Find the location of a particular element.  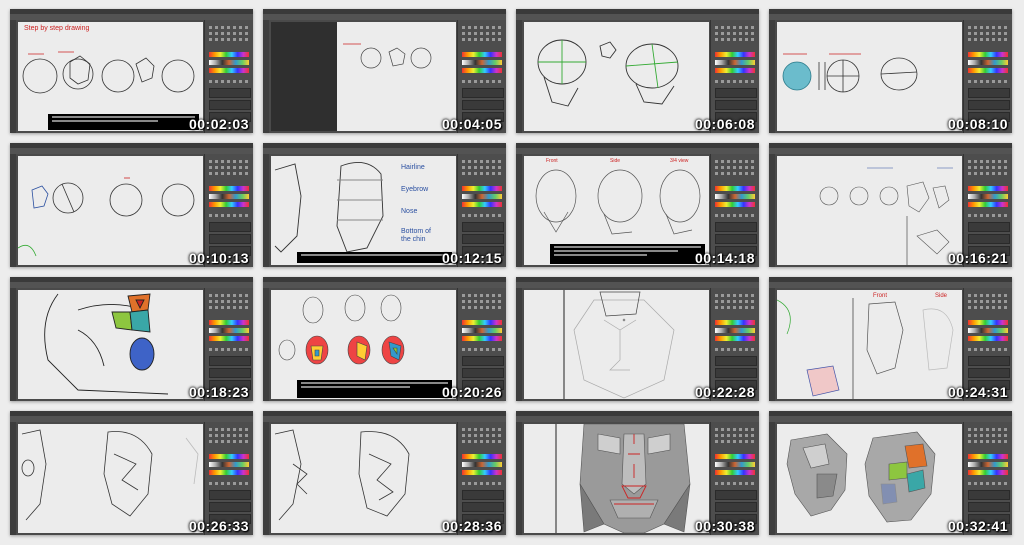

timestamp-label: 00:22:28 is located at coordinates (724, 392).